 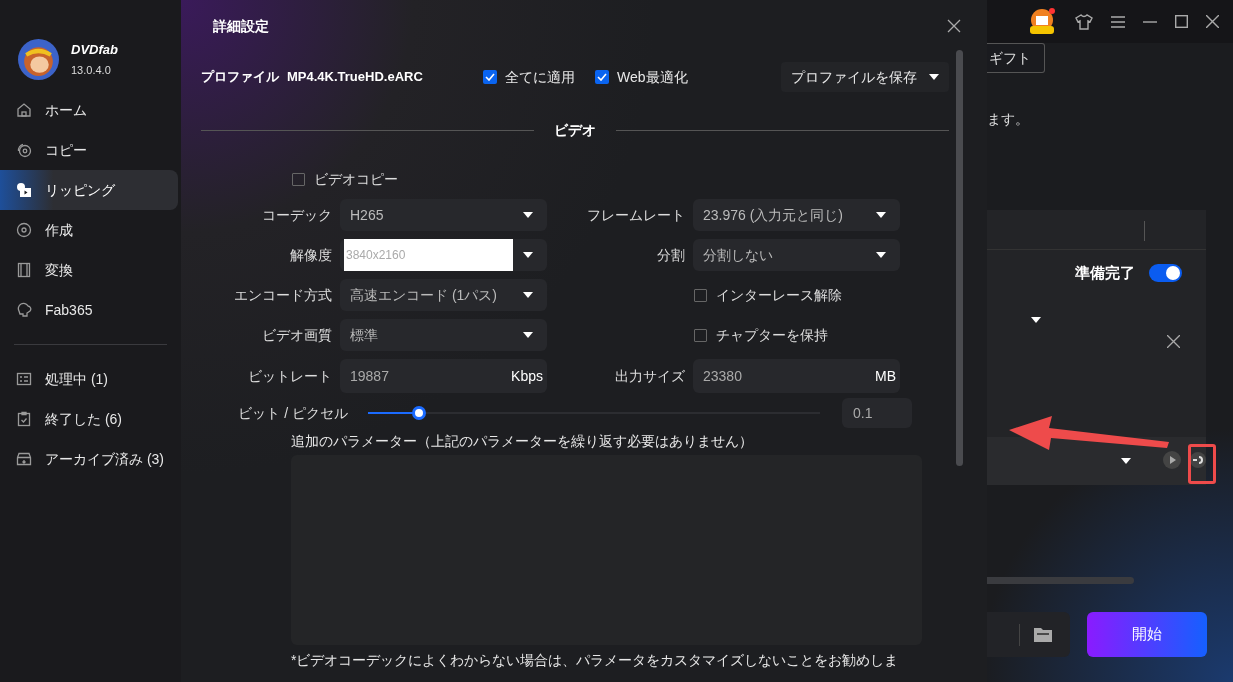 What do you see at coordinates (1042, 21) in the screenshot?
I see `gift-free-badge-icon` at bounding box center [1042, 21].